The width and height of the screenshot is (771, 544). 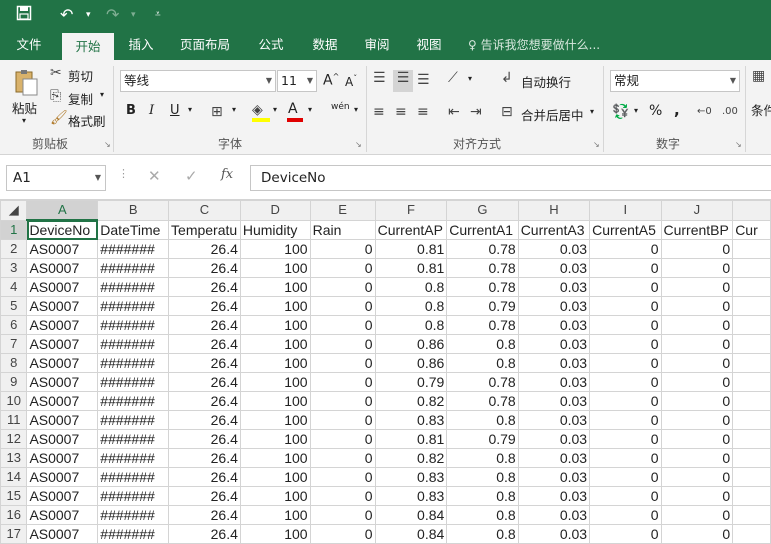 I want to click on orientation-icon: ⟋, so click(x=453, y=78).